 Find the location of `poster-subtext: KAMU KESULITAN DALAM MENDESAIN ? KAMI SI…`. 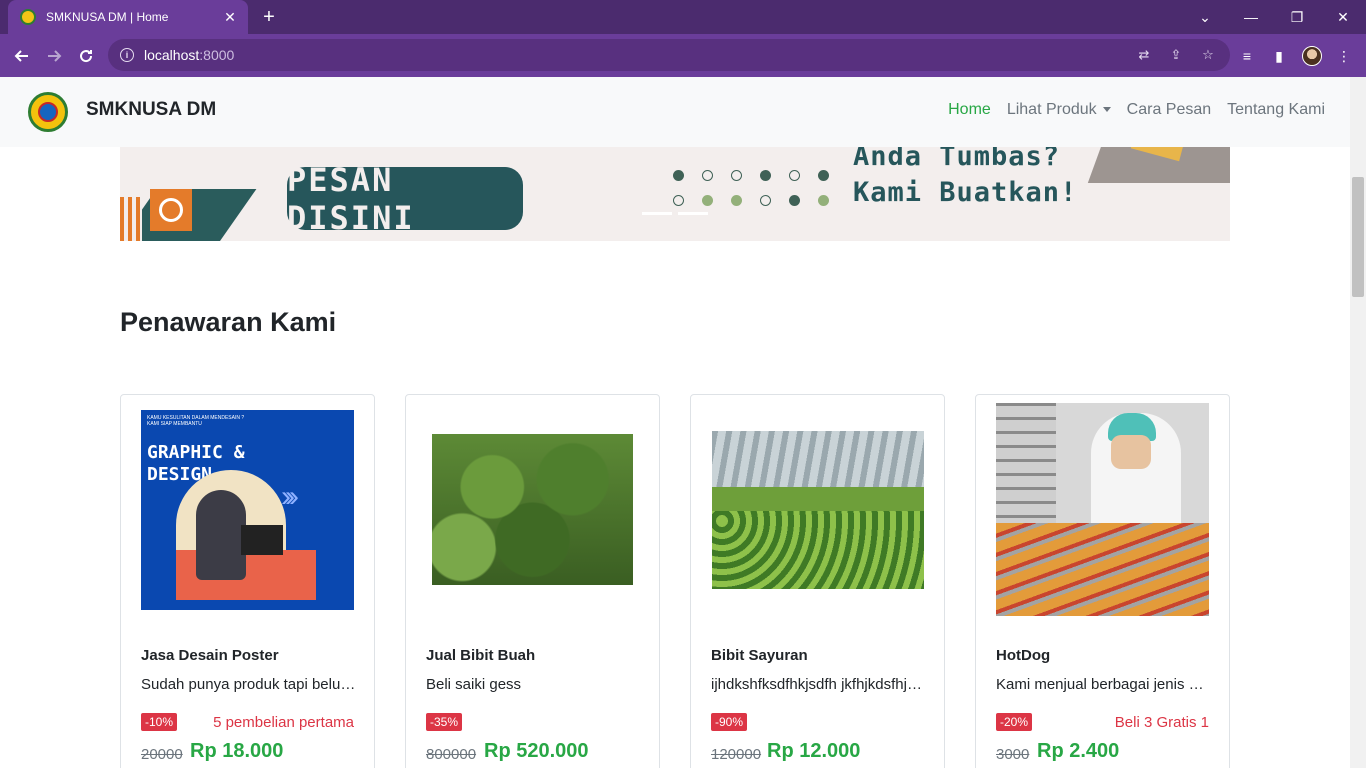

poster-subtext: KAMU KESULITAN DALAM MENDESAIN ? KAMI SI… is located at coordinates (196, 420).